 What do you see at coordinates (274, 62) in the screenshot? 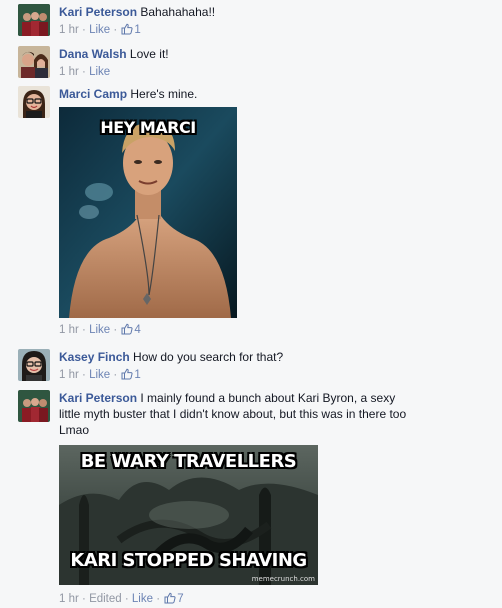
I see `comment-body: Dana Walsh Love it! 1 hr · Like` at bounding box center [274, 62].